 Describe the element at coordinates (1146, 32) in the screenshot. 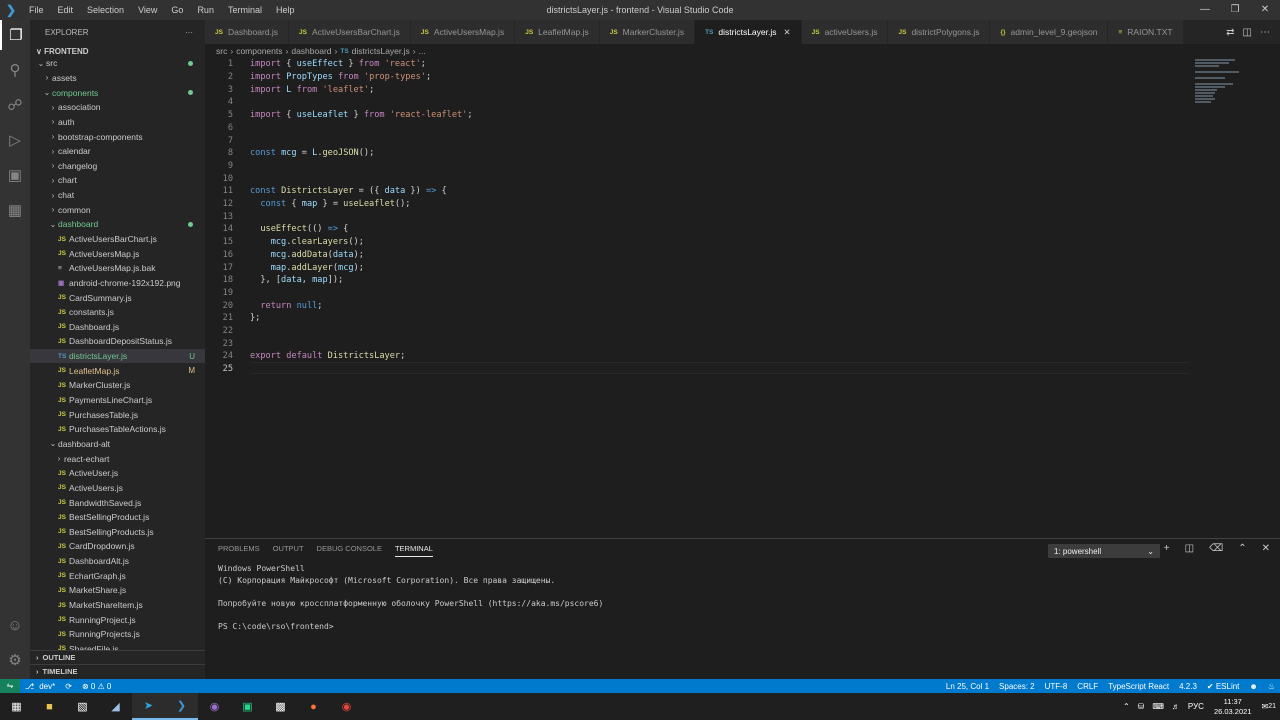

I see `tab-raion-txt: ≡ RAION.TXT` at that location.